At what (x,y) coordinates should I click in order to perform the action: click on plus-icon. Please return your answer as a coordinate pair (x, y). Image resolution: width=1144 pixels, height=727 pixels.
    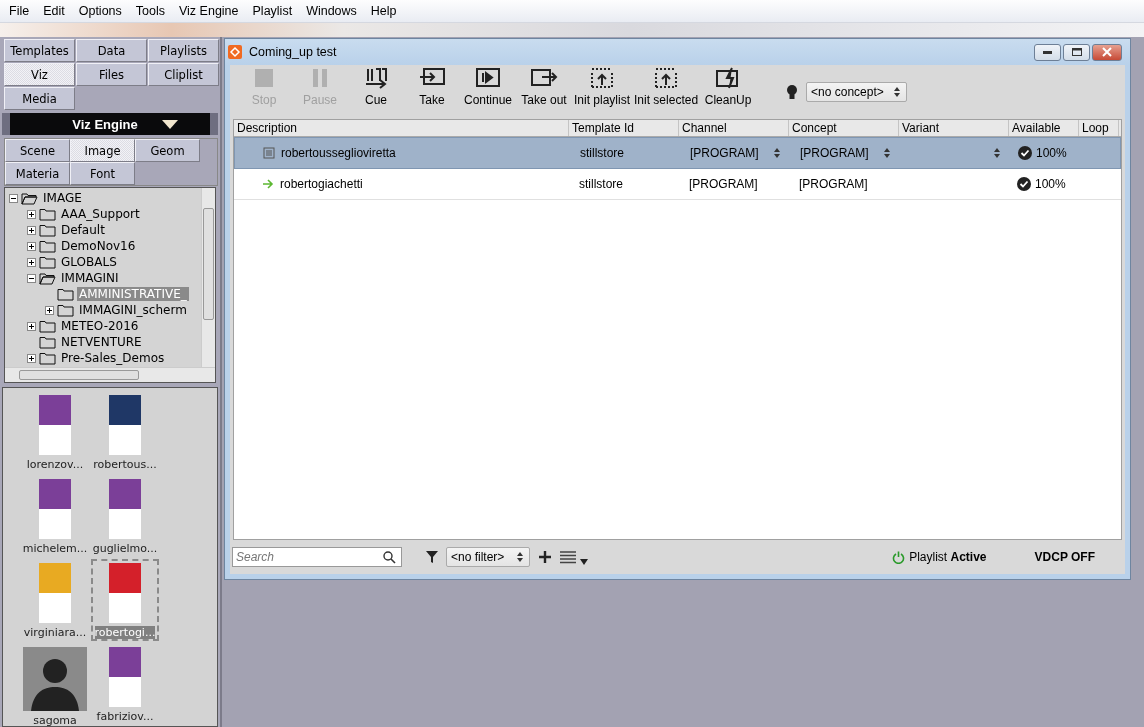
    Looking at the image, I should click on (545, 557).